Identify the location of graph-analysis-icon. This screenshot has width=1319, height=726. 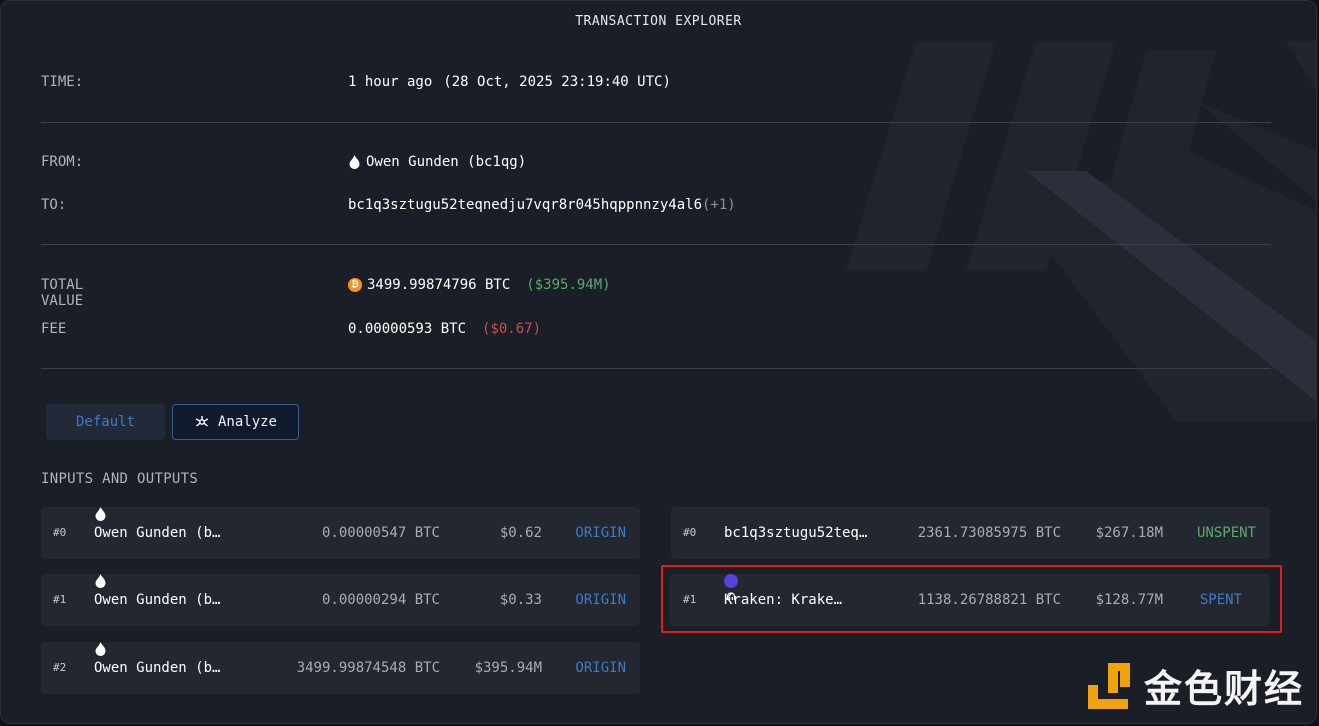
(202, 421).